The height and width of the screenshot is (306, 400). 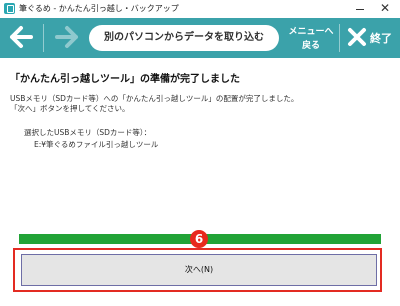 What do you see at coordinates (310, 46) in the screenshot?
I see `menu-button-line2: 戻る` at bounding box center [310, 46].